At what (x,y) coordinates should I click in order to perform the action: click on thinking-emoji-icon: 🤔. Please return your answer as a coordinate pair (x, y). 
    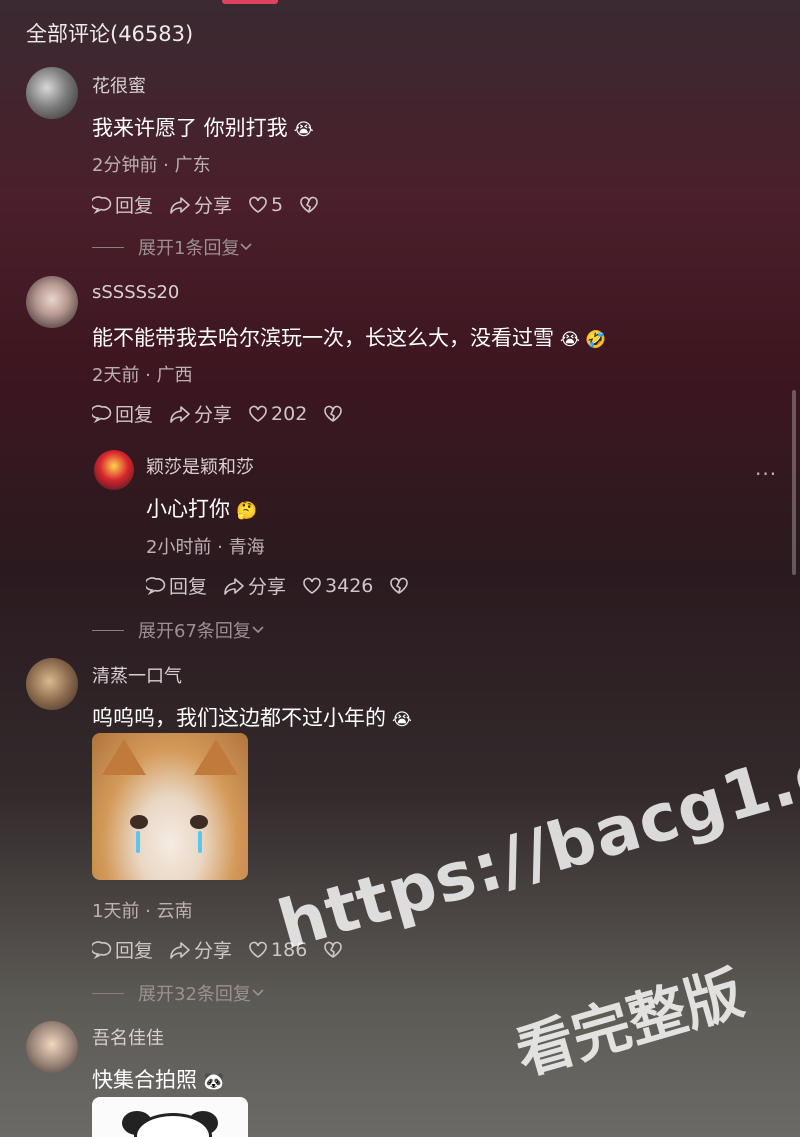
    Looking at the image, I should click on (247, 511).